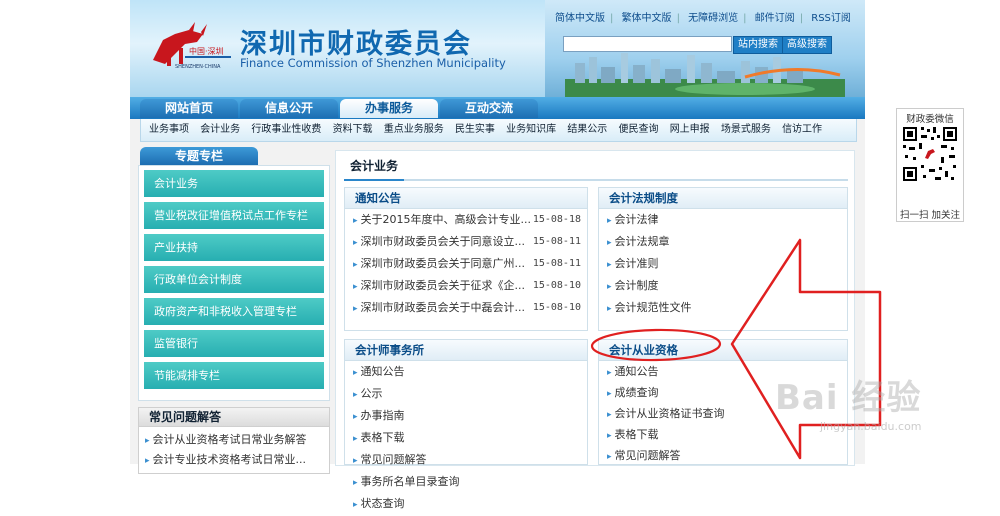 The image size is (1000, 516). What do you see at coordinates (636, 392) in the screenshot?
I see `qualification-label: 成绩查询` at bounding box center [636, 392].